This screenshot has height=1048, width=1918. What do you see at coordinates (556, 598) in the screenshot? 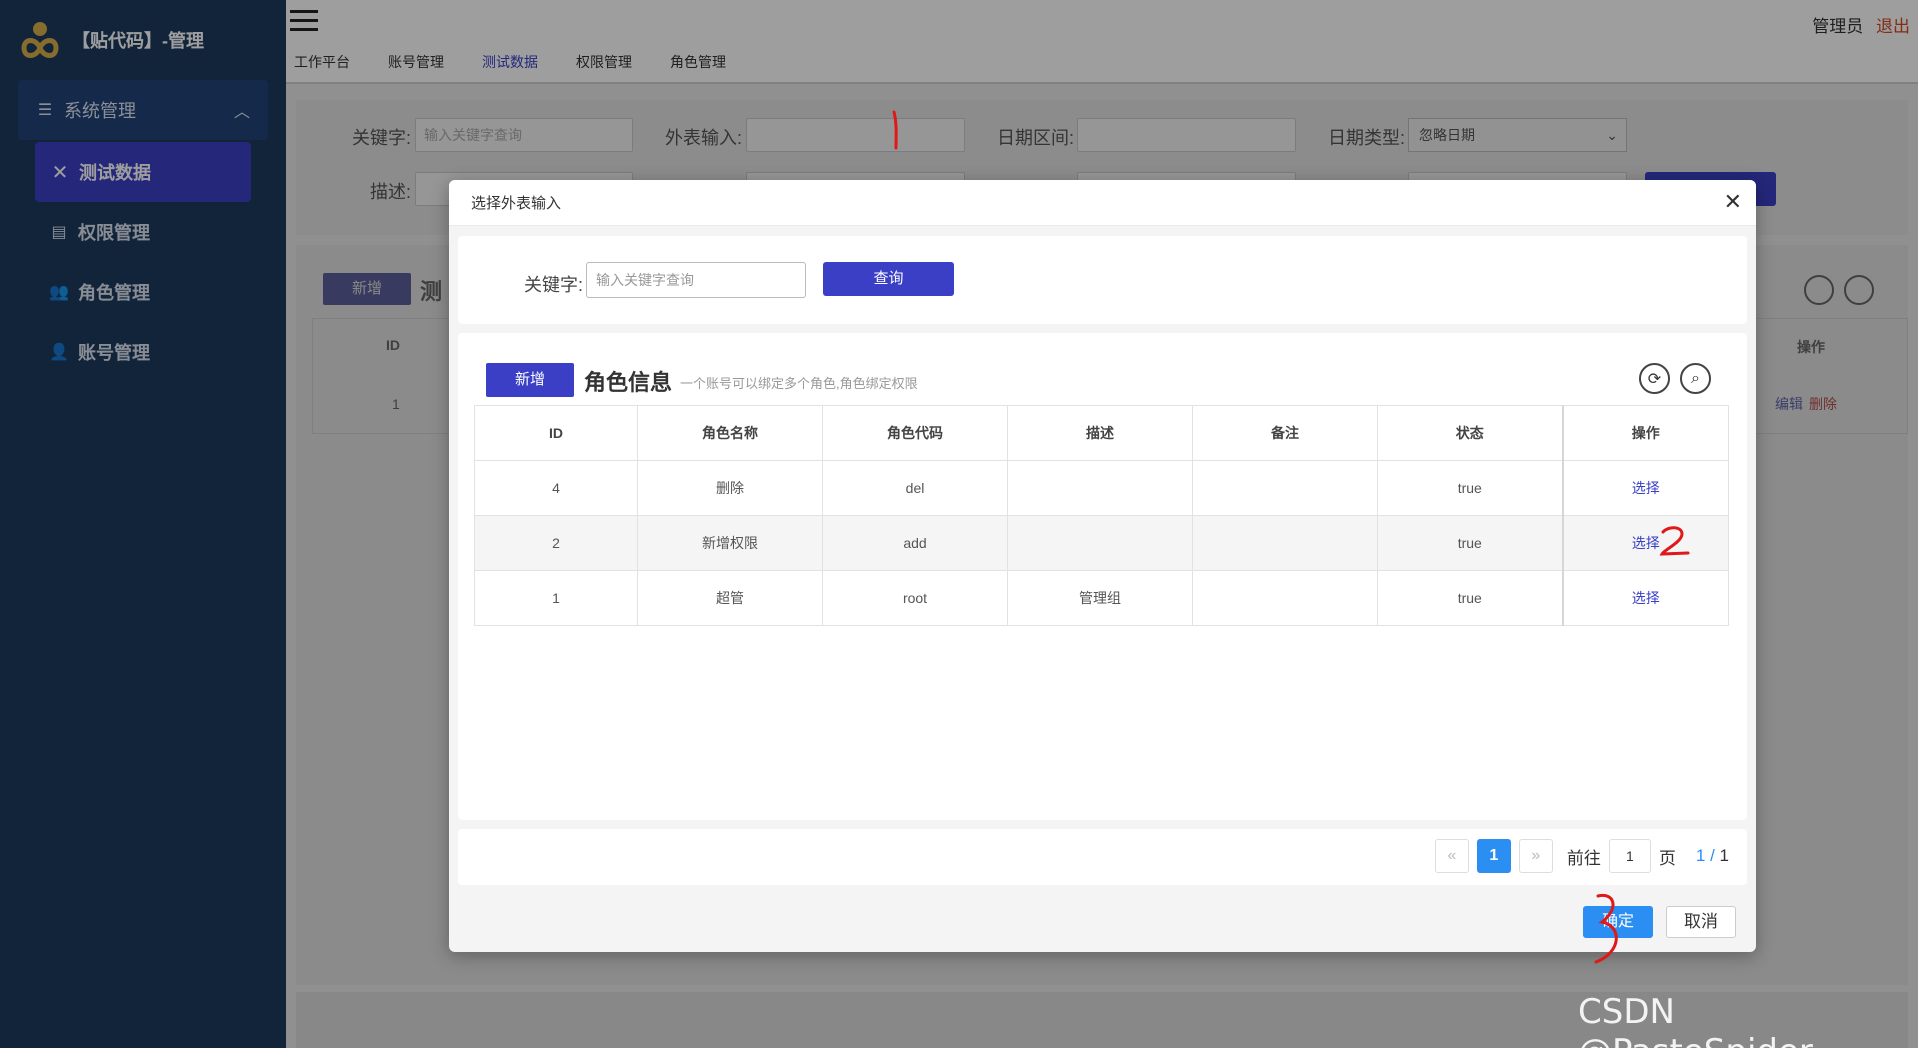
I see `cell-id: 1` at bounding box center [556, 598].